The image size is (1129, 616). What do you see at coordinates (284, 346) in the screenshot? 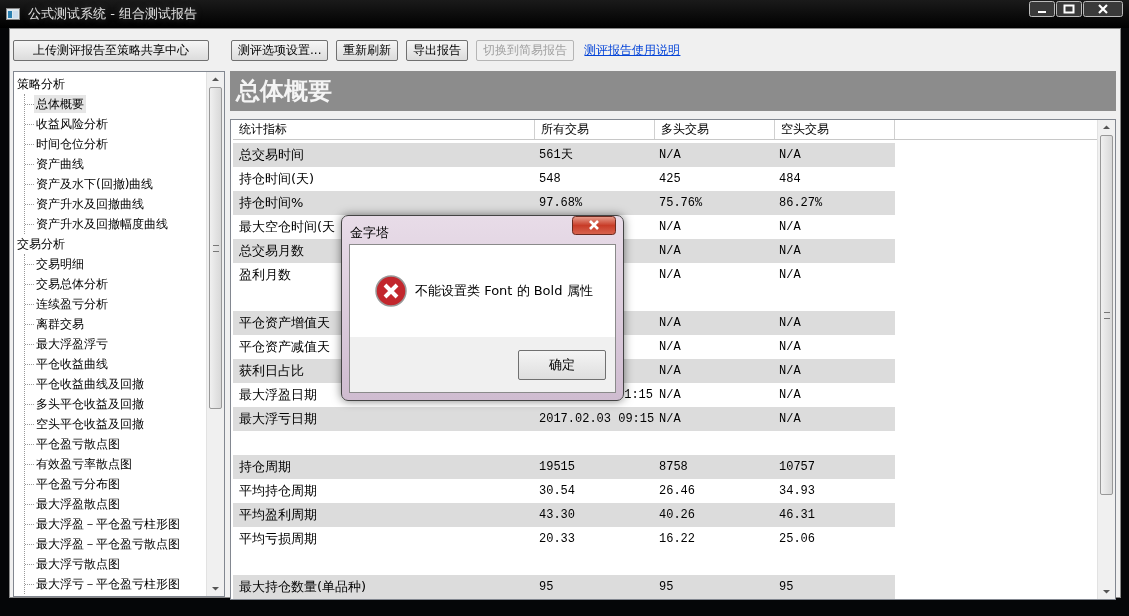
I see `table-cell: 平仓资产减值天` at bounding box center [284, 346].